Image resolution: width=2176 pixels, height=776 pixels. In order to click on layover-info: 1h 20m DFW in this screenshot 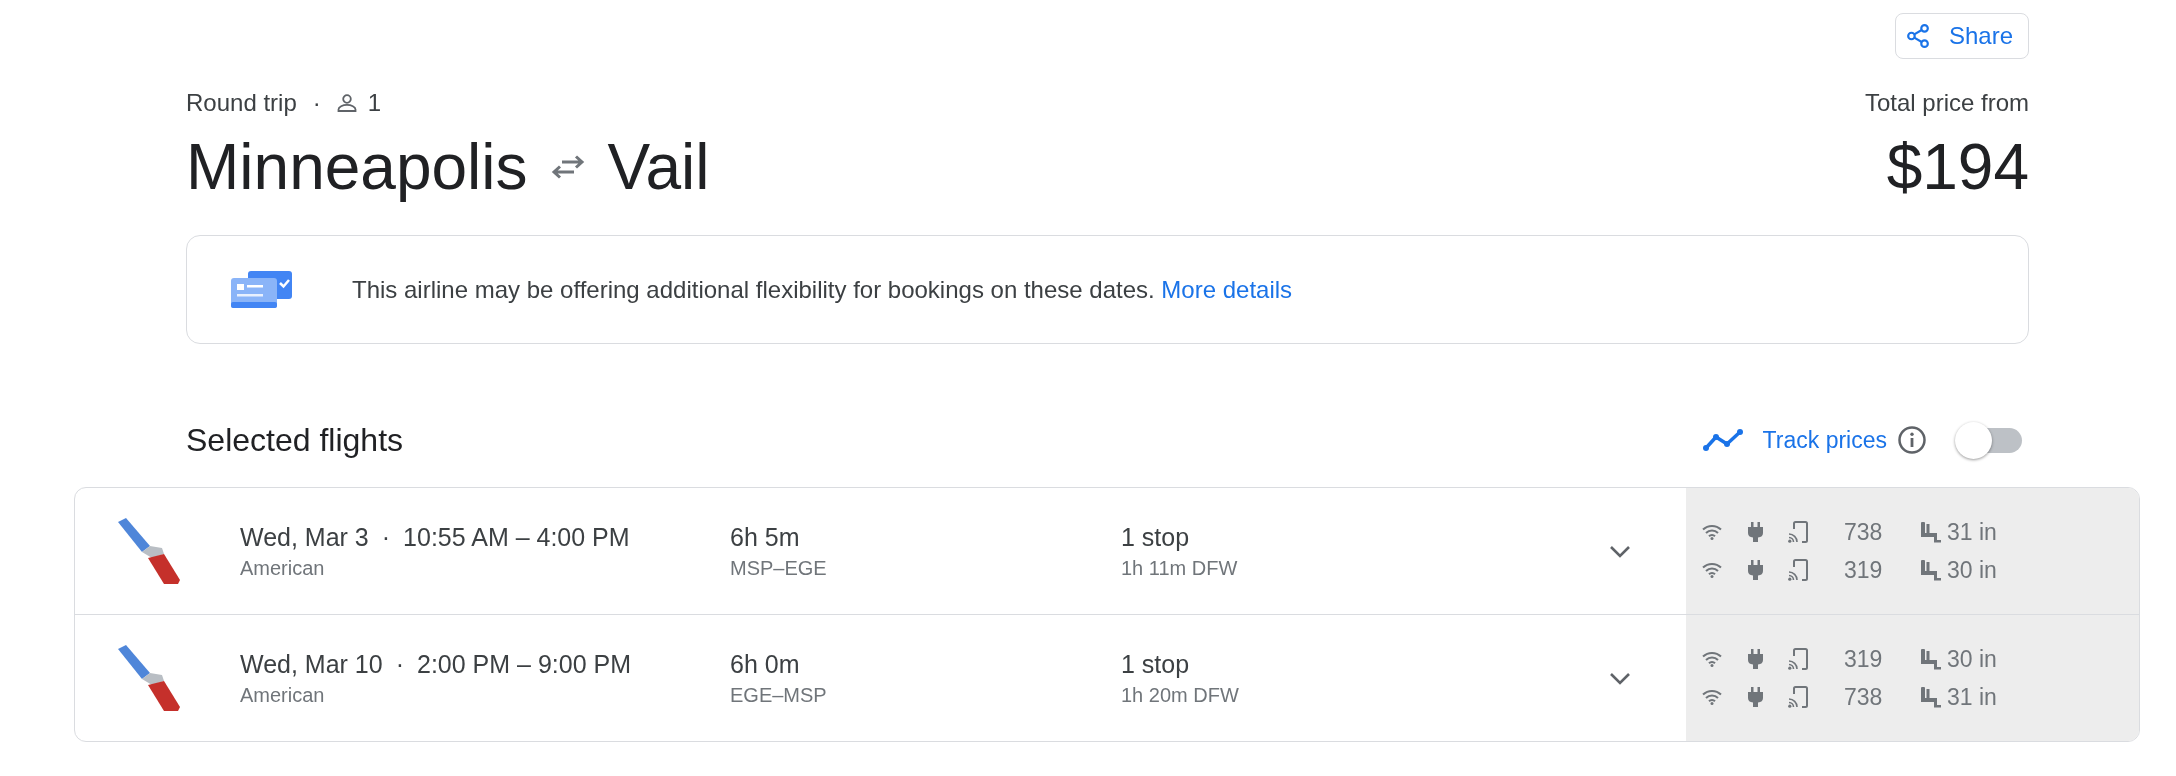, I will do `click(1180, 695)`.